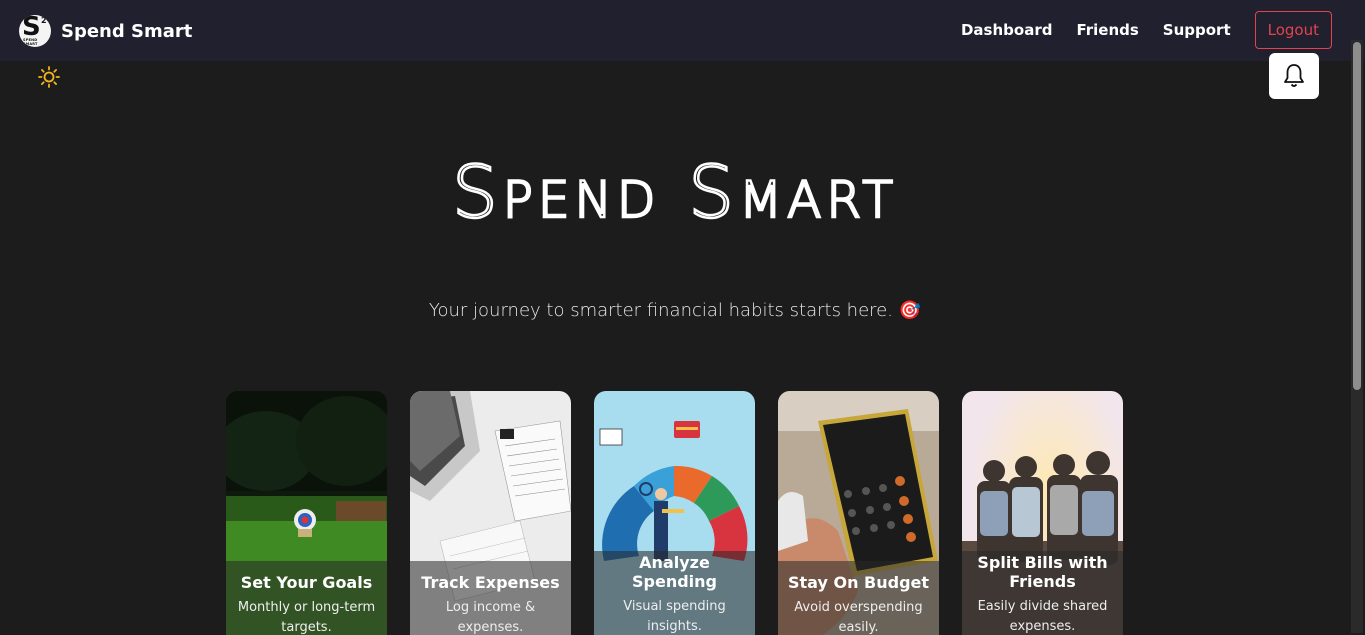 Image resolution: width=1365 pixels, height=635 pixels. What do you see at coordinates (858, 617) in the screenshot?
I see `card-description: Avoid overspending easily.` at bounding box center [858, 617].